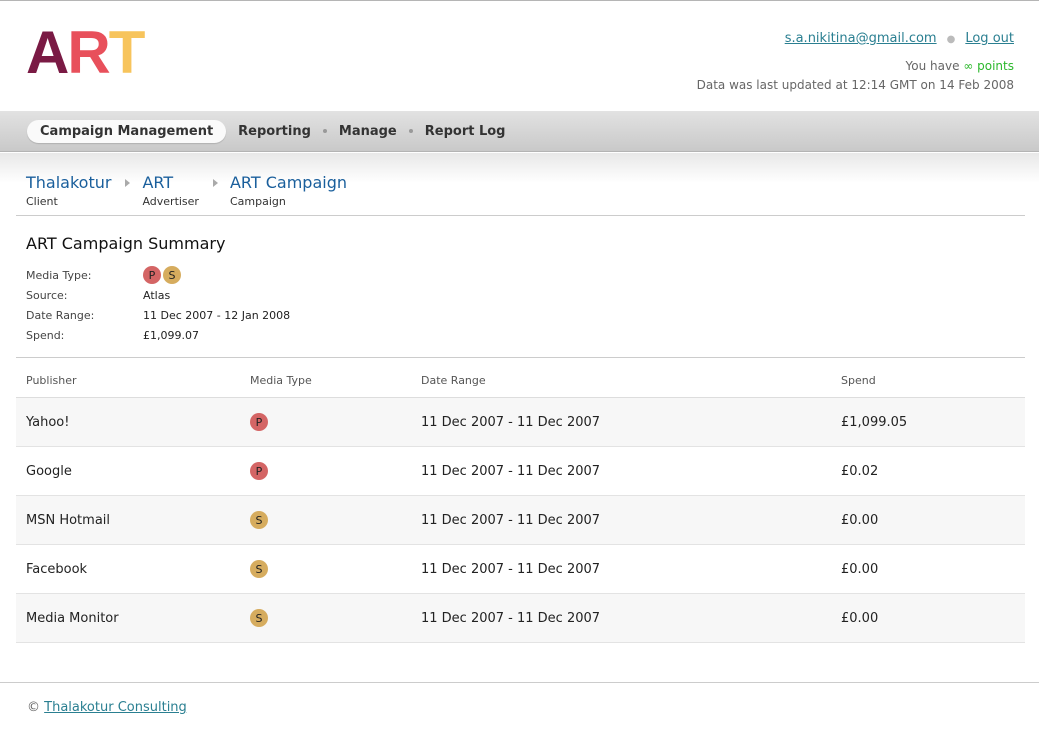  What do you see at coordinates (48, 422) in the screenshot?
I see `publisher-name: Yahoo!` at bounding box center [48, 422].